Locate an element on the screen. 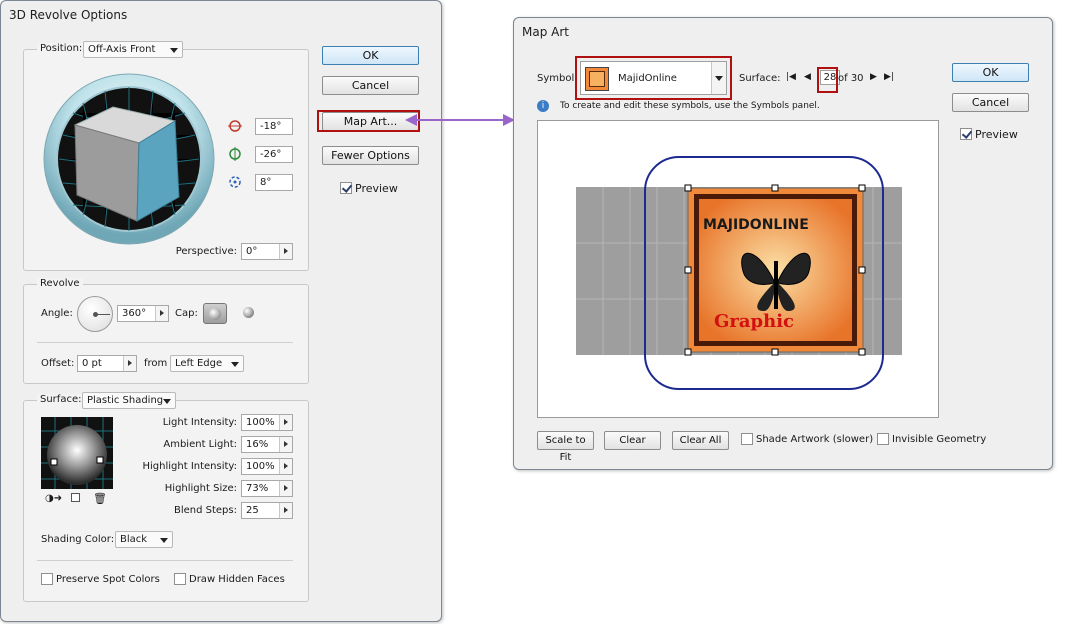 The height and width of the screenshot is (624, 1089). perspective-field: 0° is located at coordinates (267, 251).